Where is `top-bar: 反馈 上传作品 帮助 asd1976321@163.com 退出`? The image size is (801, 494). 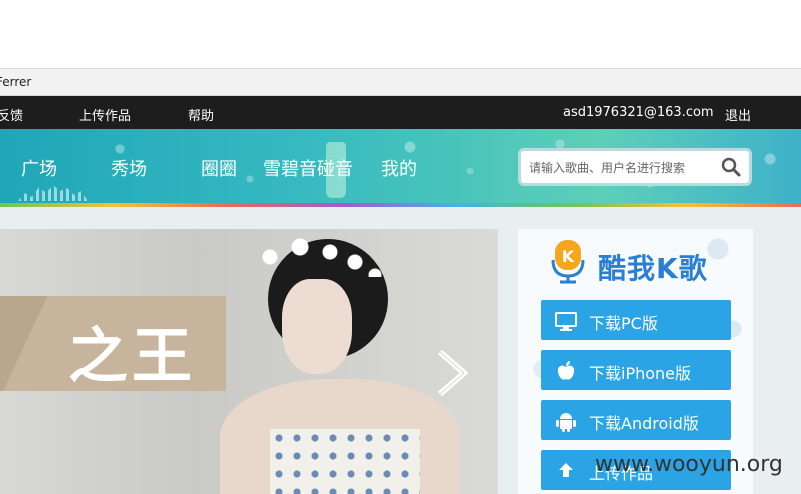 top-bar: 反馈 上传作品 帮助 asd1976321@163.com 退出 is located at coordinates (400, 112).